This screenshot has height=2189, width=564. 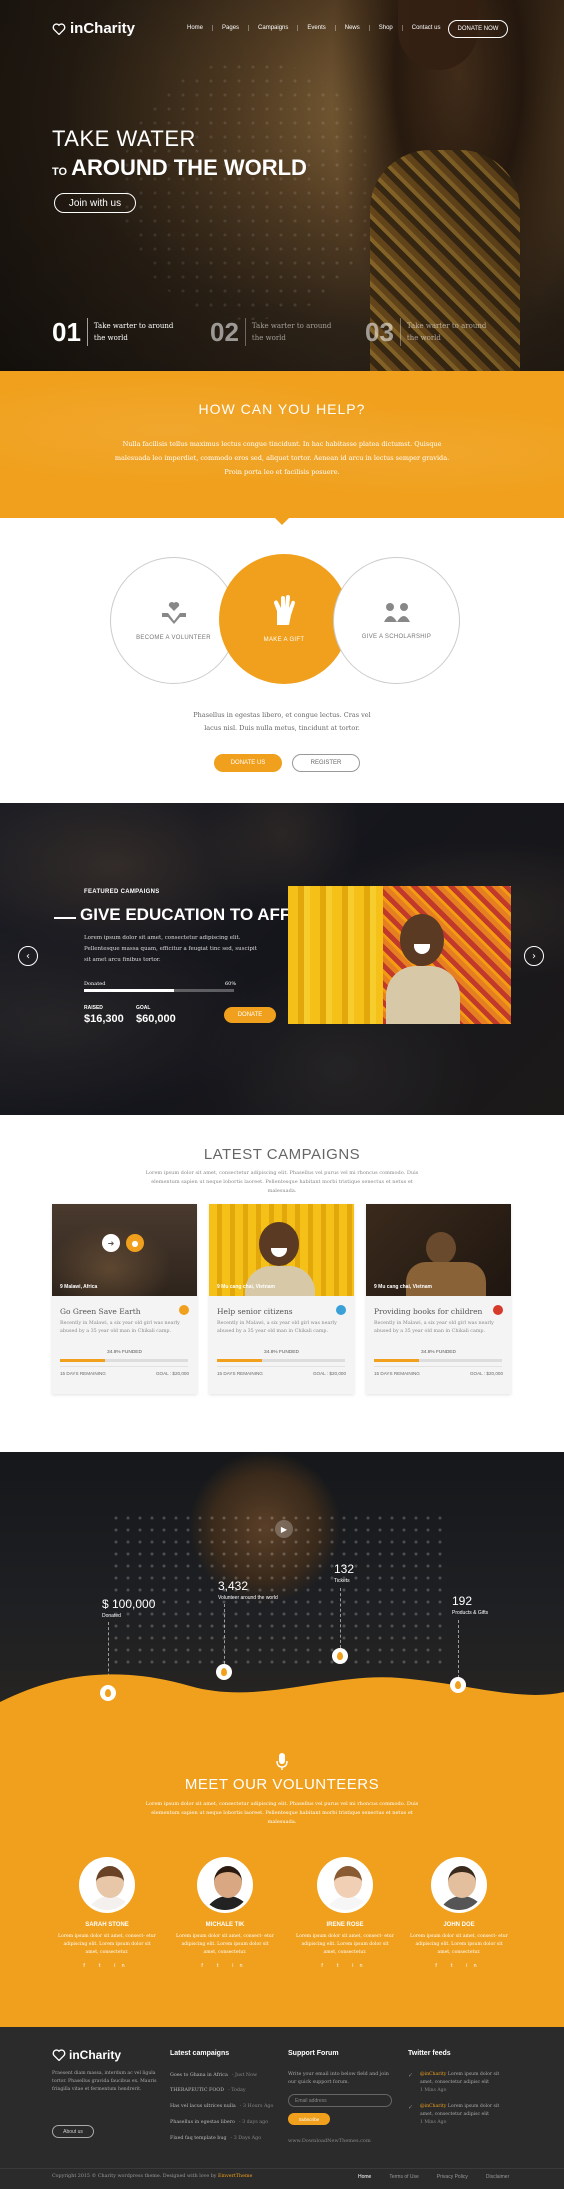 I want to click on footer-link-home: Home, so click(x=364, y=2177).